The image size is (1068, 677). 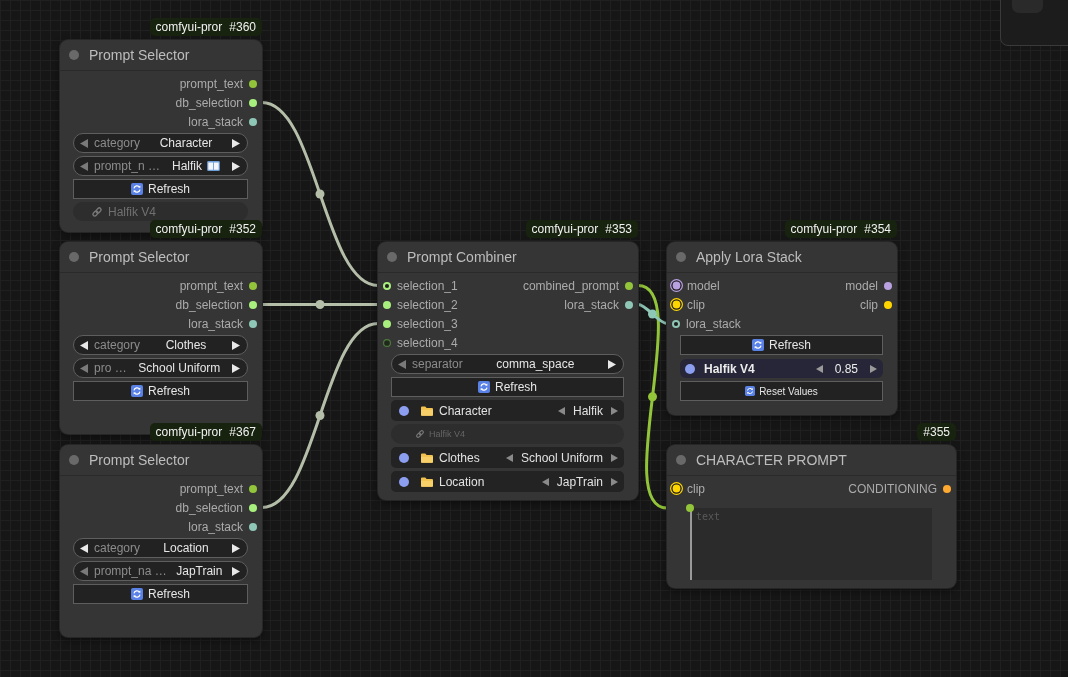 What do you see at coordinates (462, 257) in the screenshot?
I see `node-title: Prompt Combiner` at bounding box center [462, 257].